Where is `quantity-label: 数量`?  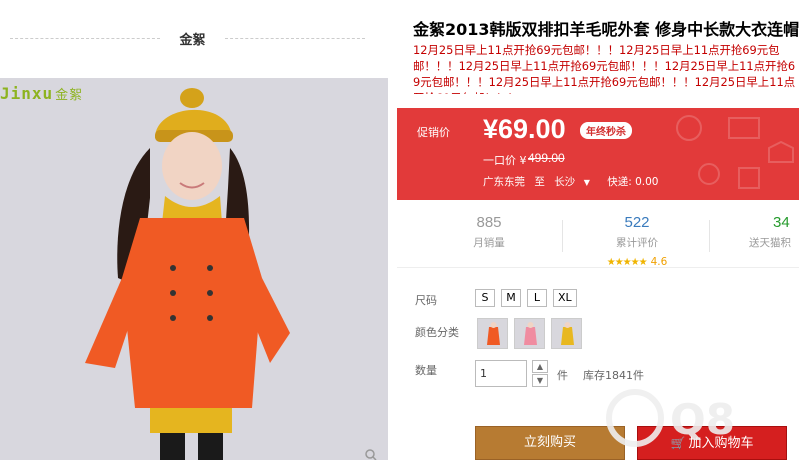 quantity-label: 数量 is located at coordinates (426, 370).